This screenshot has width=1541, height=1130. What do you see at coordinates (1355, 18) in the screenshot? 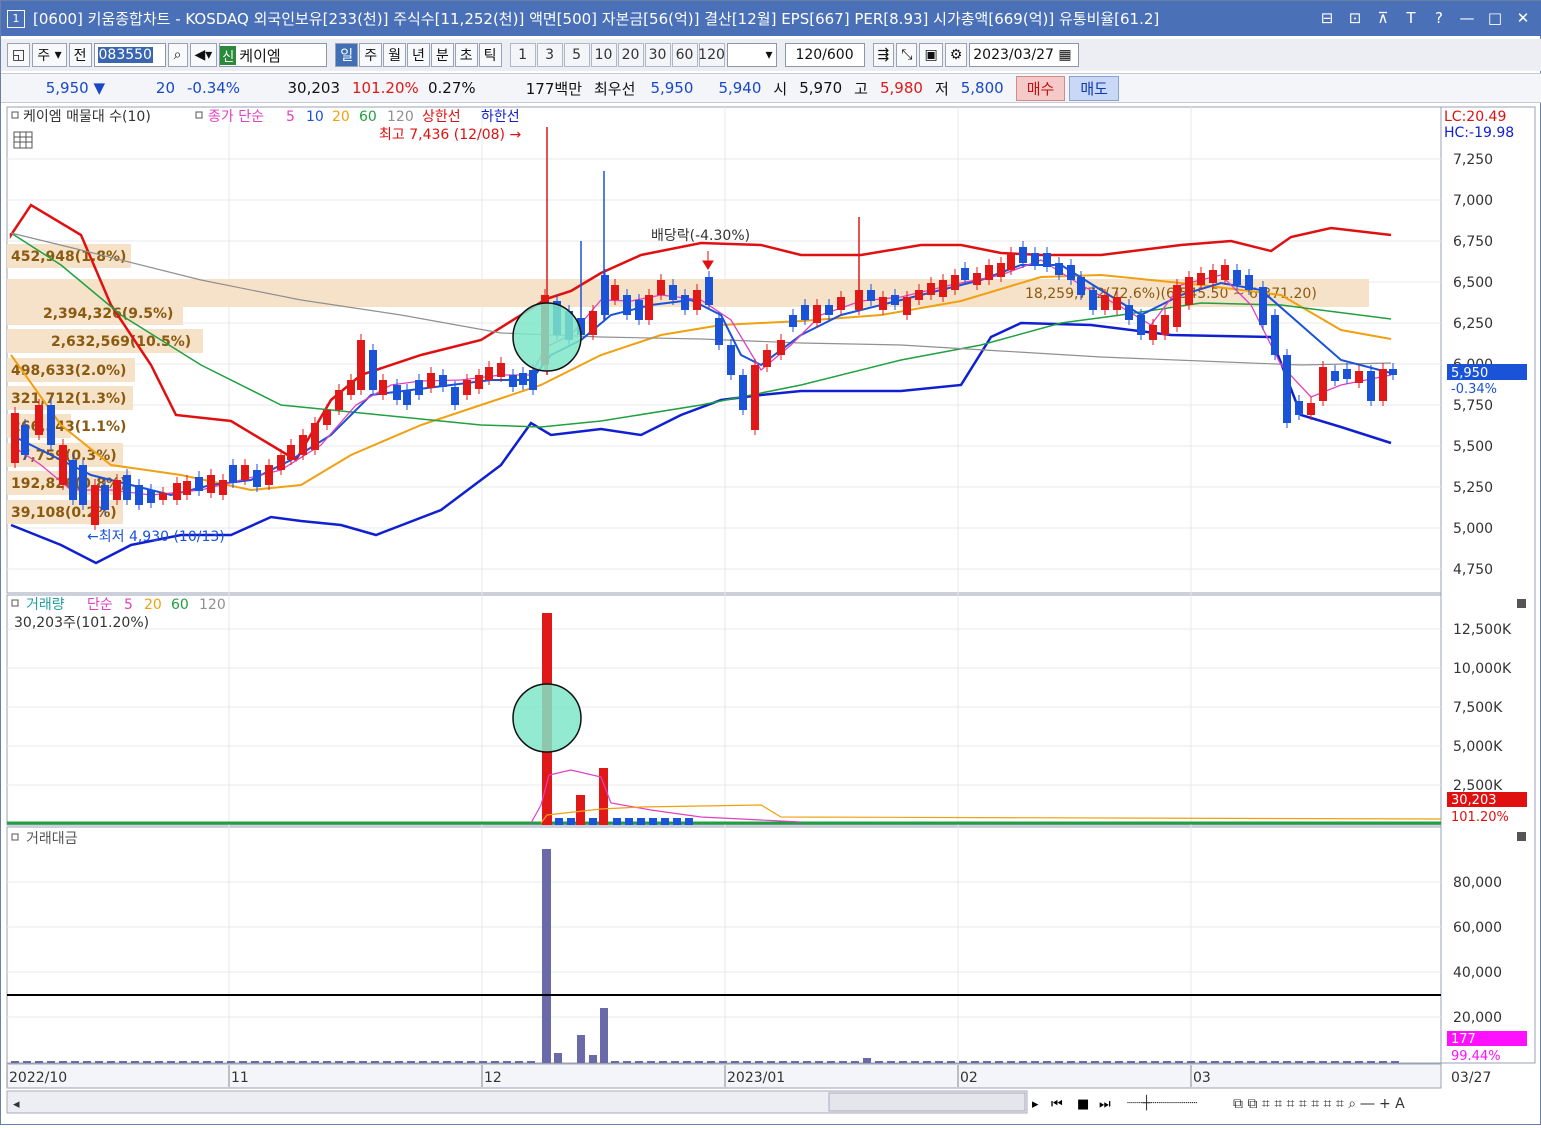
I see `window-control-1: ⊡` at bounding box center [1355, 18].